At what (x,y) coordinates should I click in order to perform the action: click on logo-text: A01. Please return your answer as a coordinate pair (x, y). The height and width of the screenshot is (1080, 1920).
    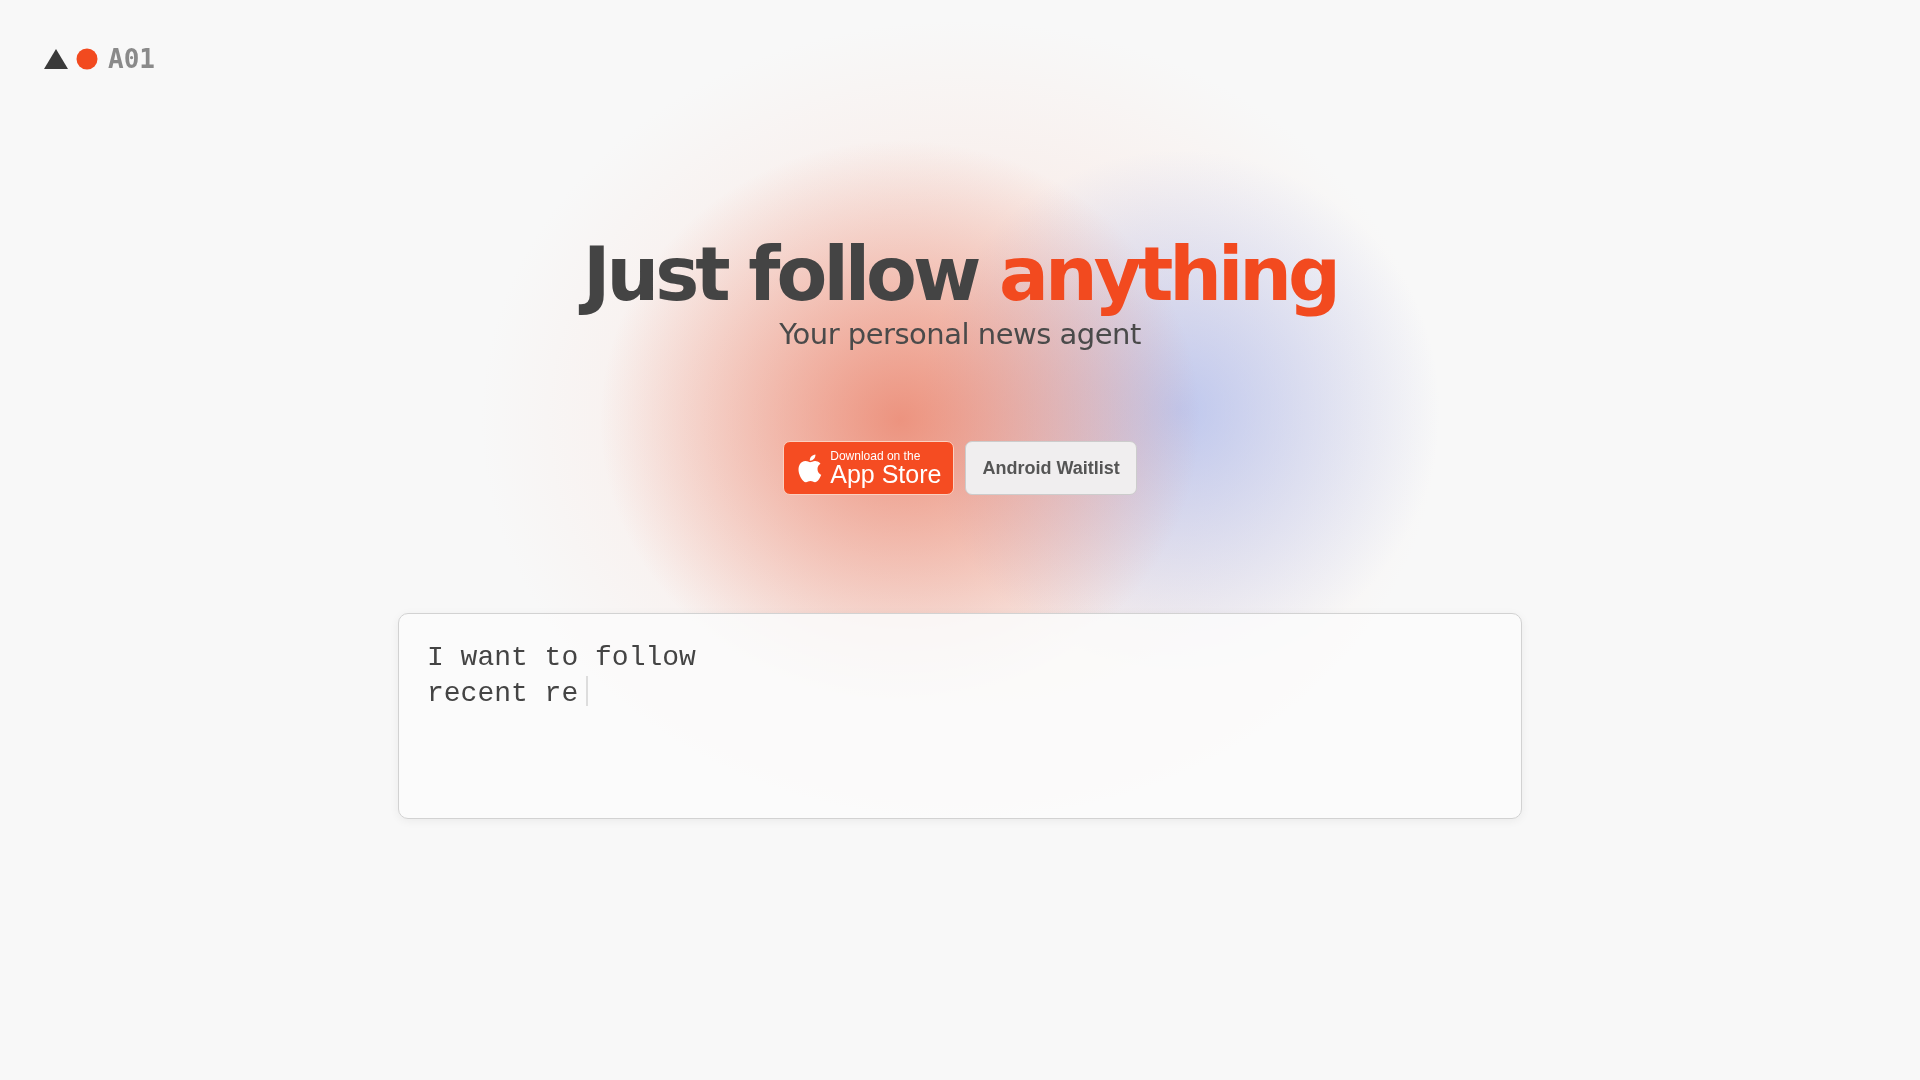
    Looking at the image, I should click on (131, 59).